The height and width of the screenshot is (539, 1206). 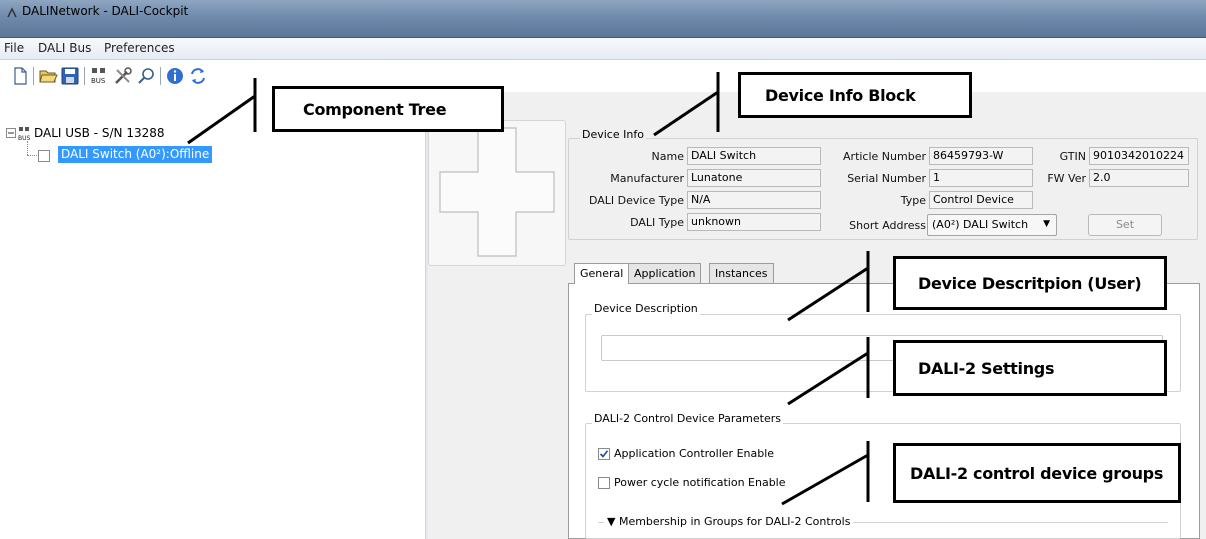 I want to click on name-field: DALI Switch, so click(x=754, y=156).